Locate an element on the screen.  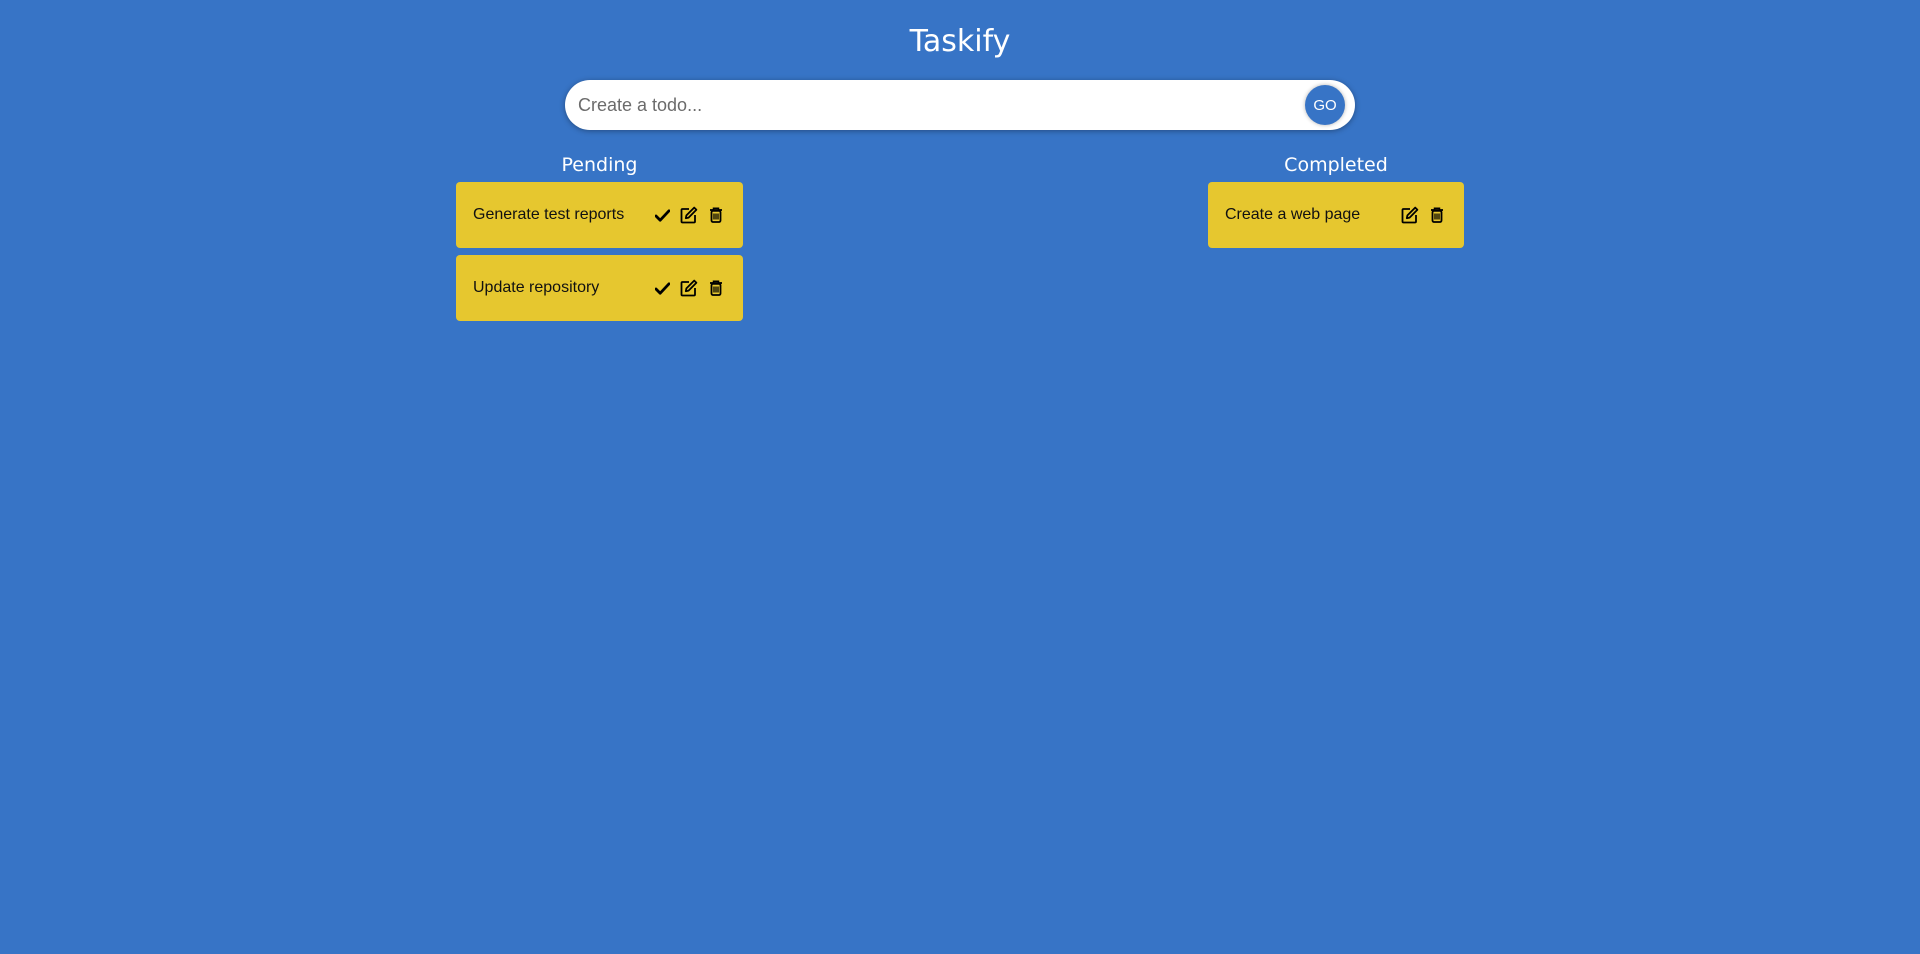
todo-card: Generate test reports is located at coordinates (599, 215).